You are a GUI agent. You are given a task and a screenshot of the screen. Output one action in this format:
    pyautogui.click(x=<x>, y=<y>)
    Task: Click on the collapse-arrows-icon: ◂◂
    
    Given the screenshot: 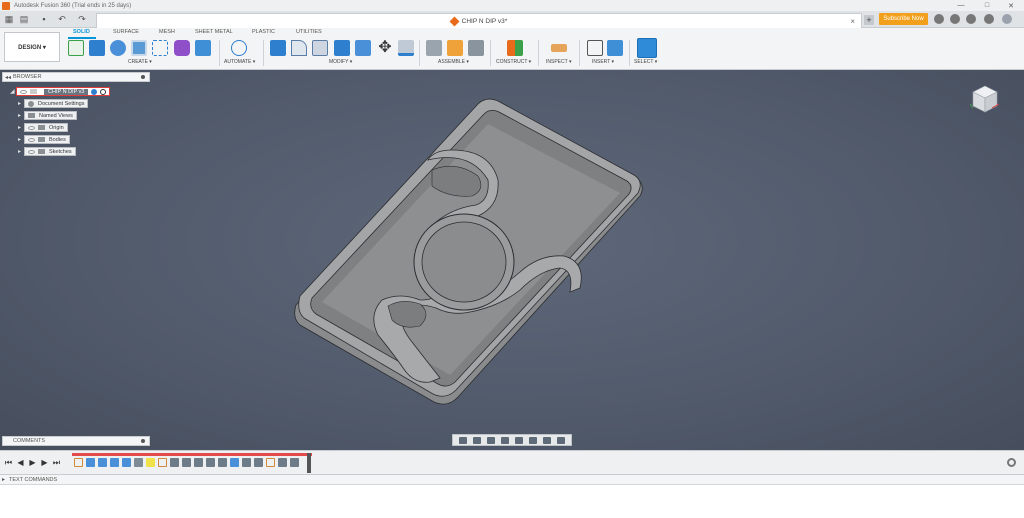 What is the action you would take?
    pyautogui.click(x=8, y=77)
    